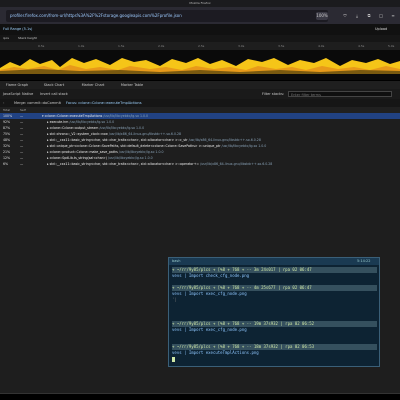 The height and width of the screenshot is (400, 400). Describe the element at coordinates (274, 261) in the screenshot. I see `terminal-titlebar: bash 5:14:22` at that location.